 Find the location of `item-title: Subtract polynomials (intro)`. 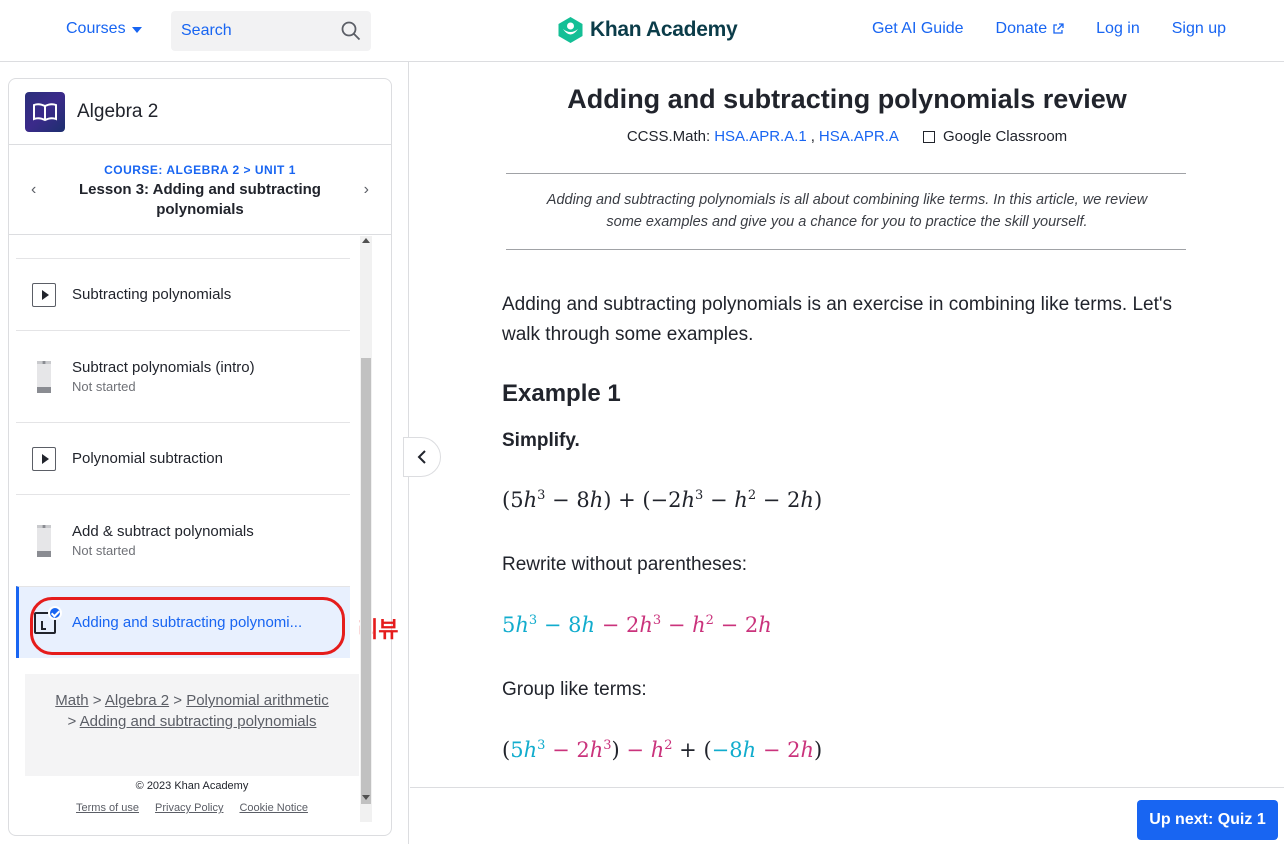

item-title: Subtract polynomials (intro) is located at coordinates (163, 367).